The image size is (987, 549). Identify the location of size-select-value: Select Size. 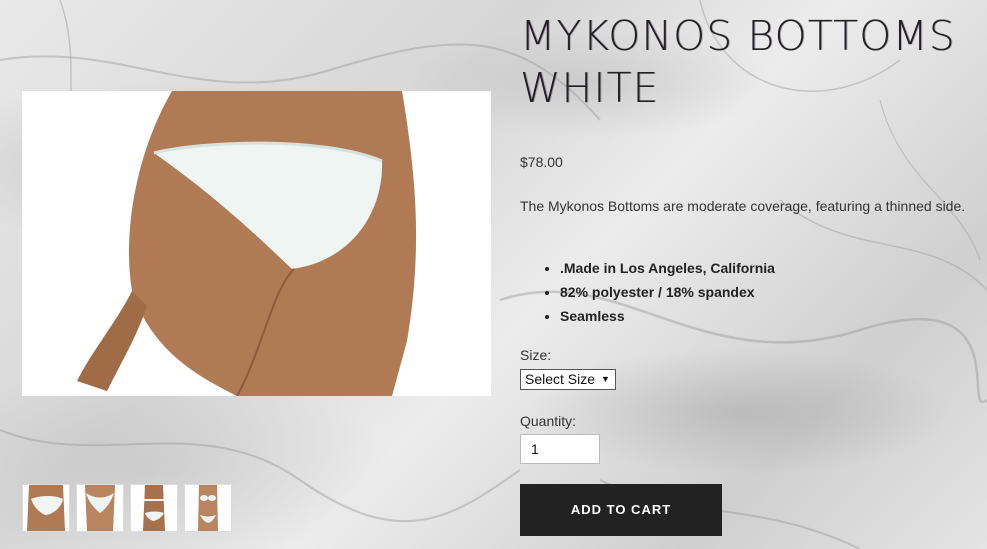
(560, 379).